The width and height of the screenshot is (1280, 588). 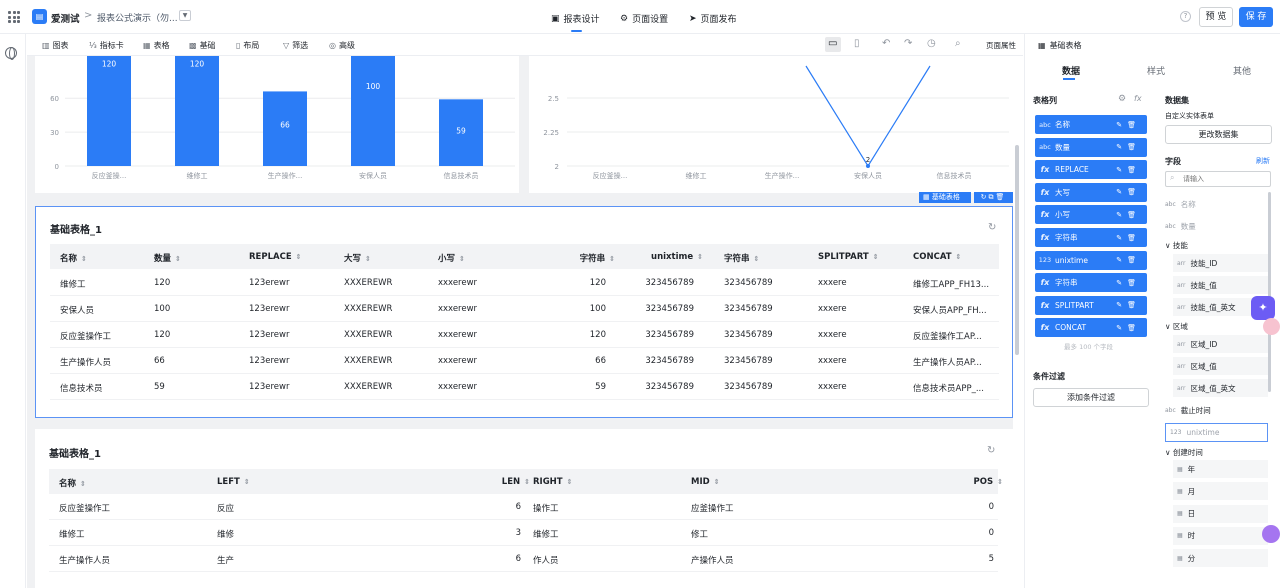 I want to click on tab-other: 其他, so click(x=1242, y=70).